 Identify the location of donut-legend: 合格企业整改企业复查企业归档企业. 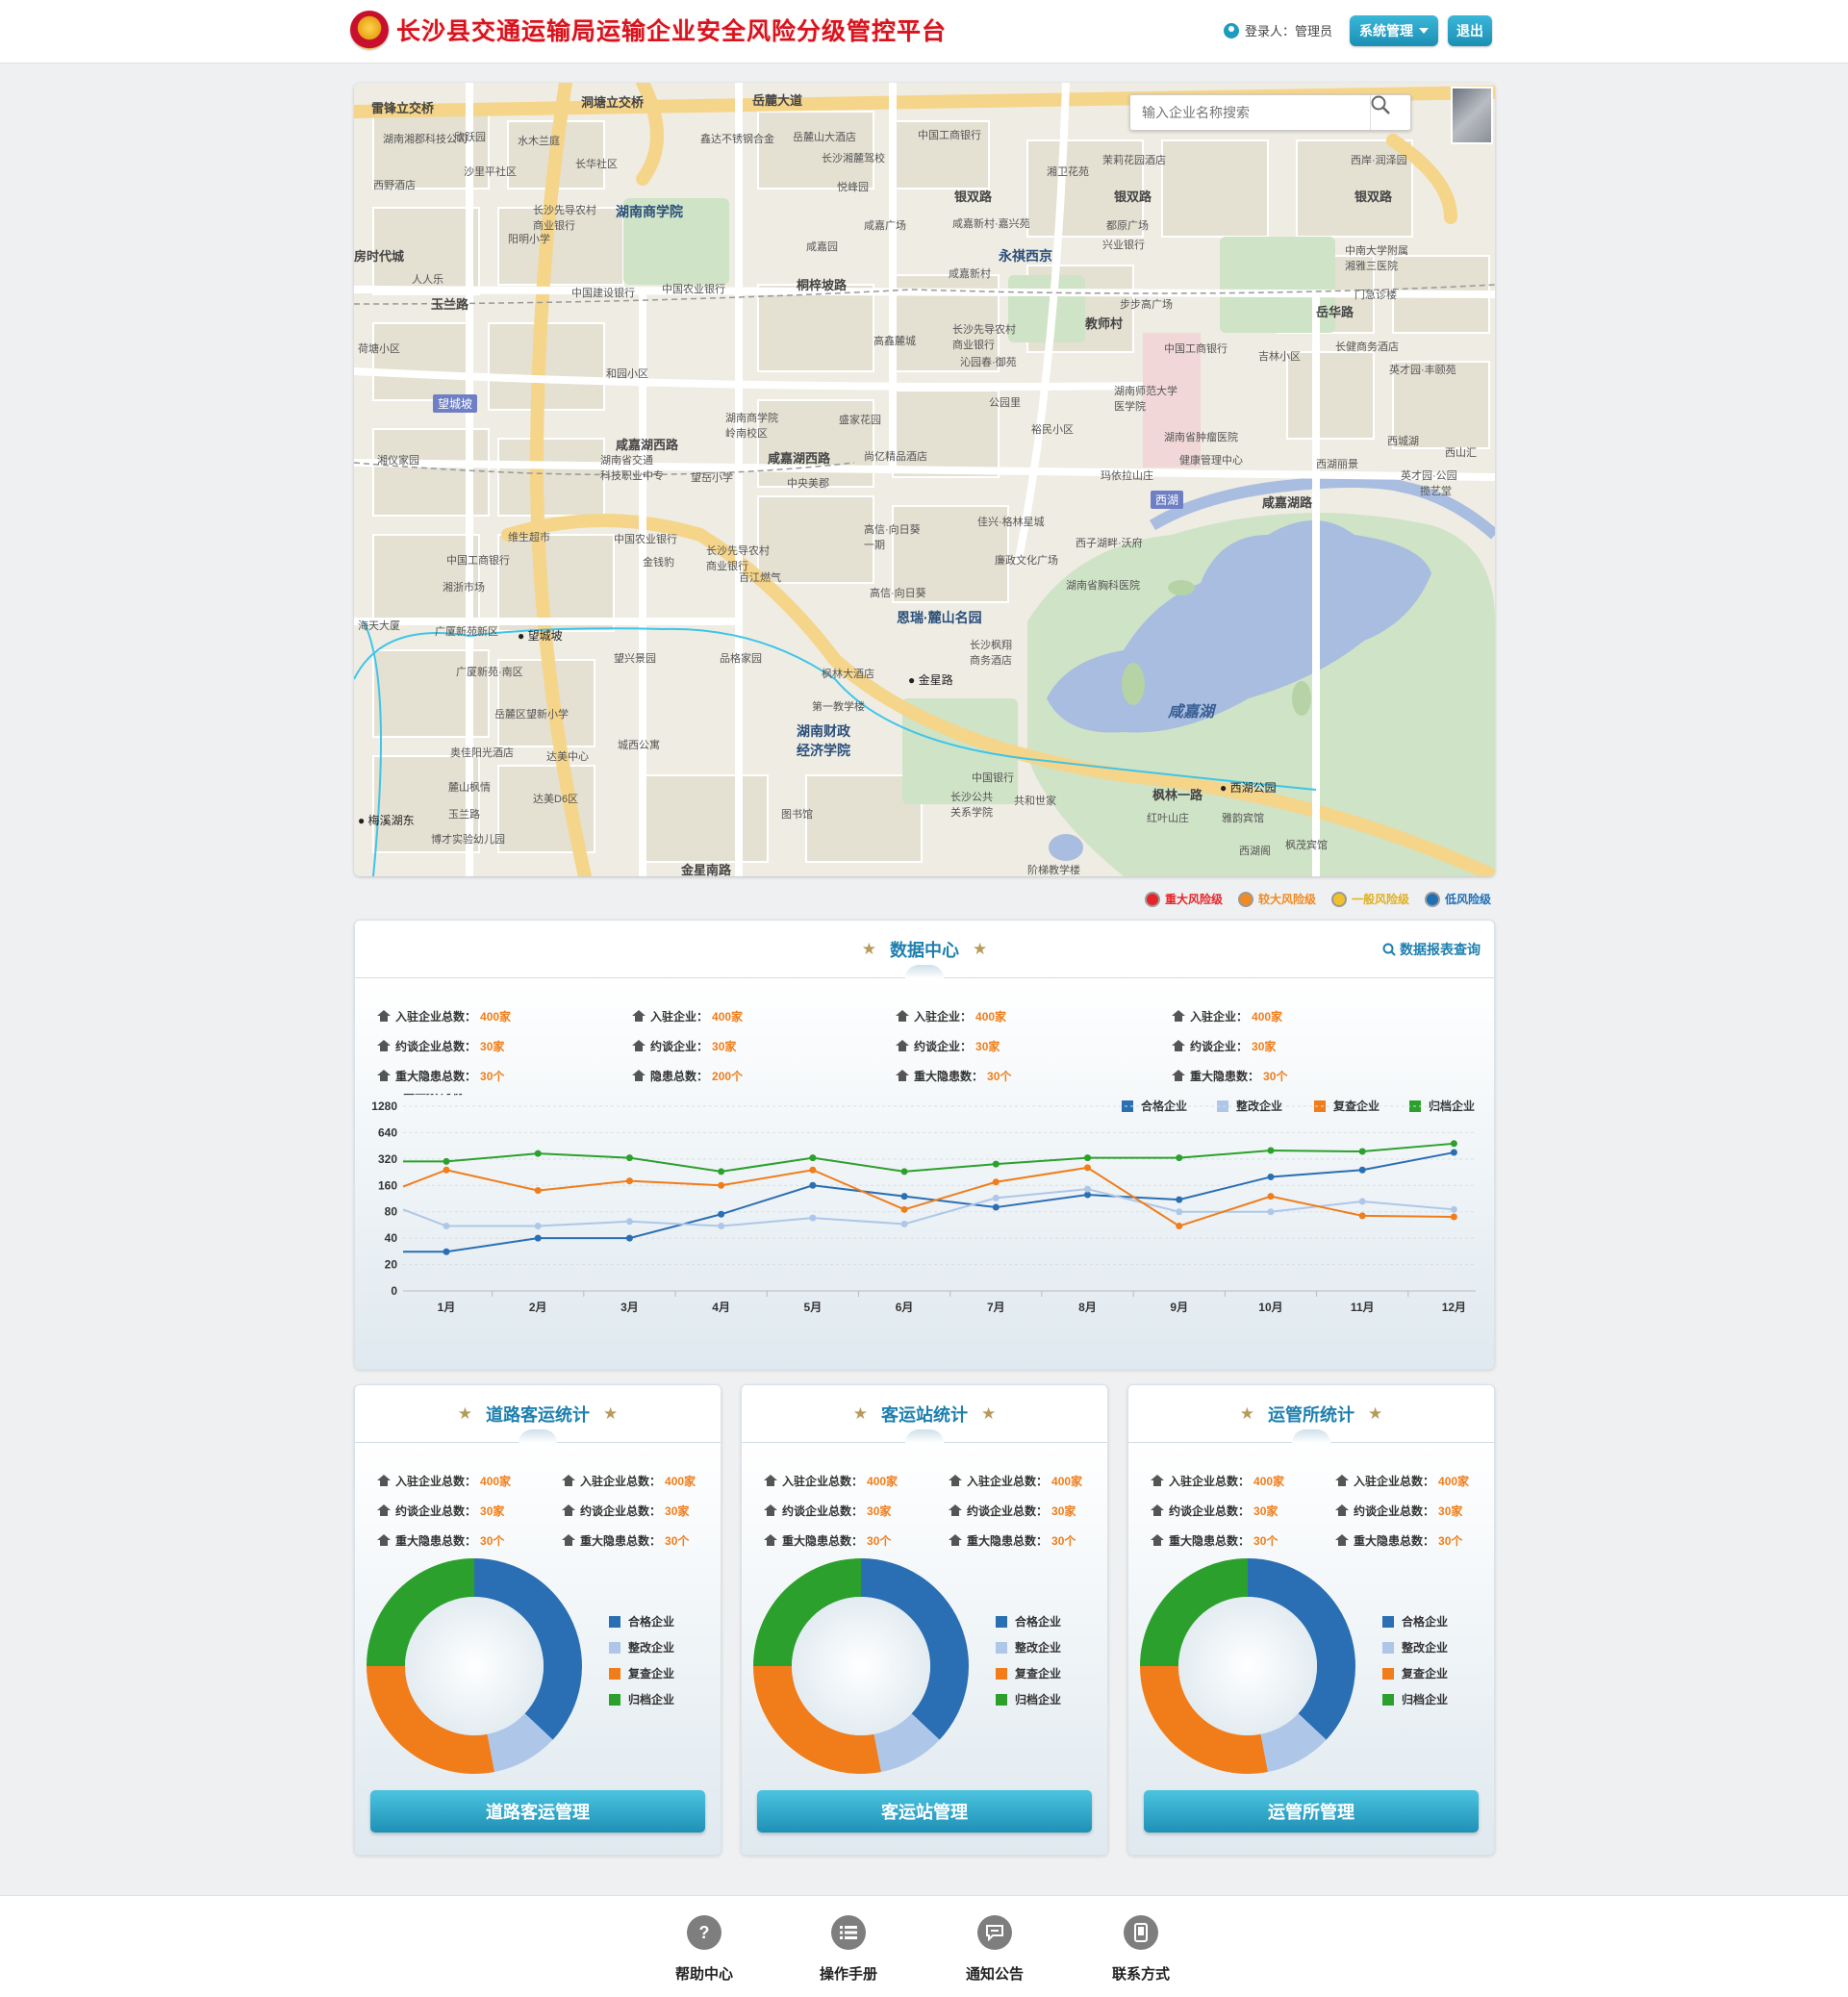
(641, 1660).